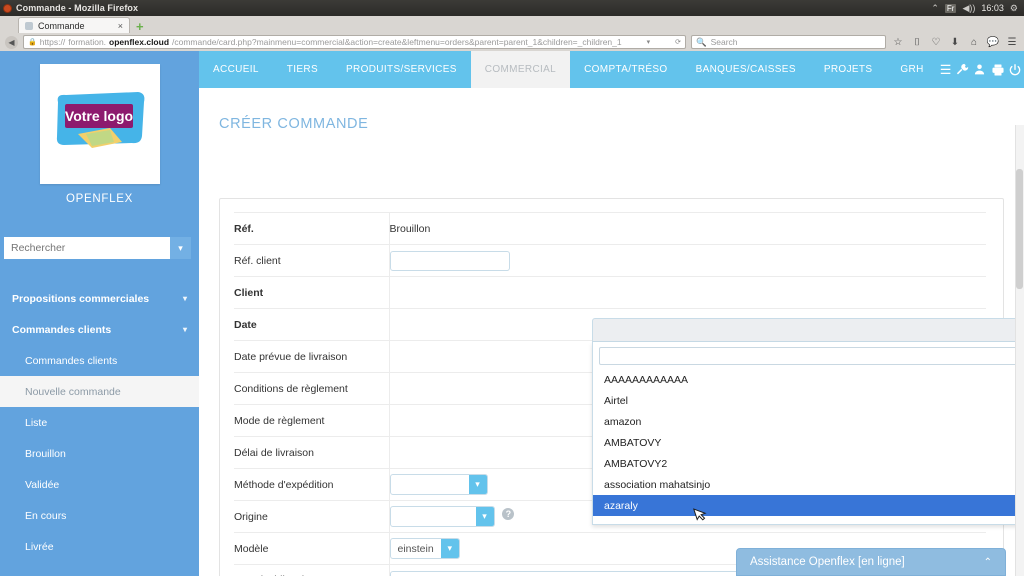 Image resolution: width=1024 pixels, height=576 pixels. I want to click on sidebar-search: ▾, so click(97, 248).